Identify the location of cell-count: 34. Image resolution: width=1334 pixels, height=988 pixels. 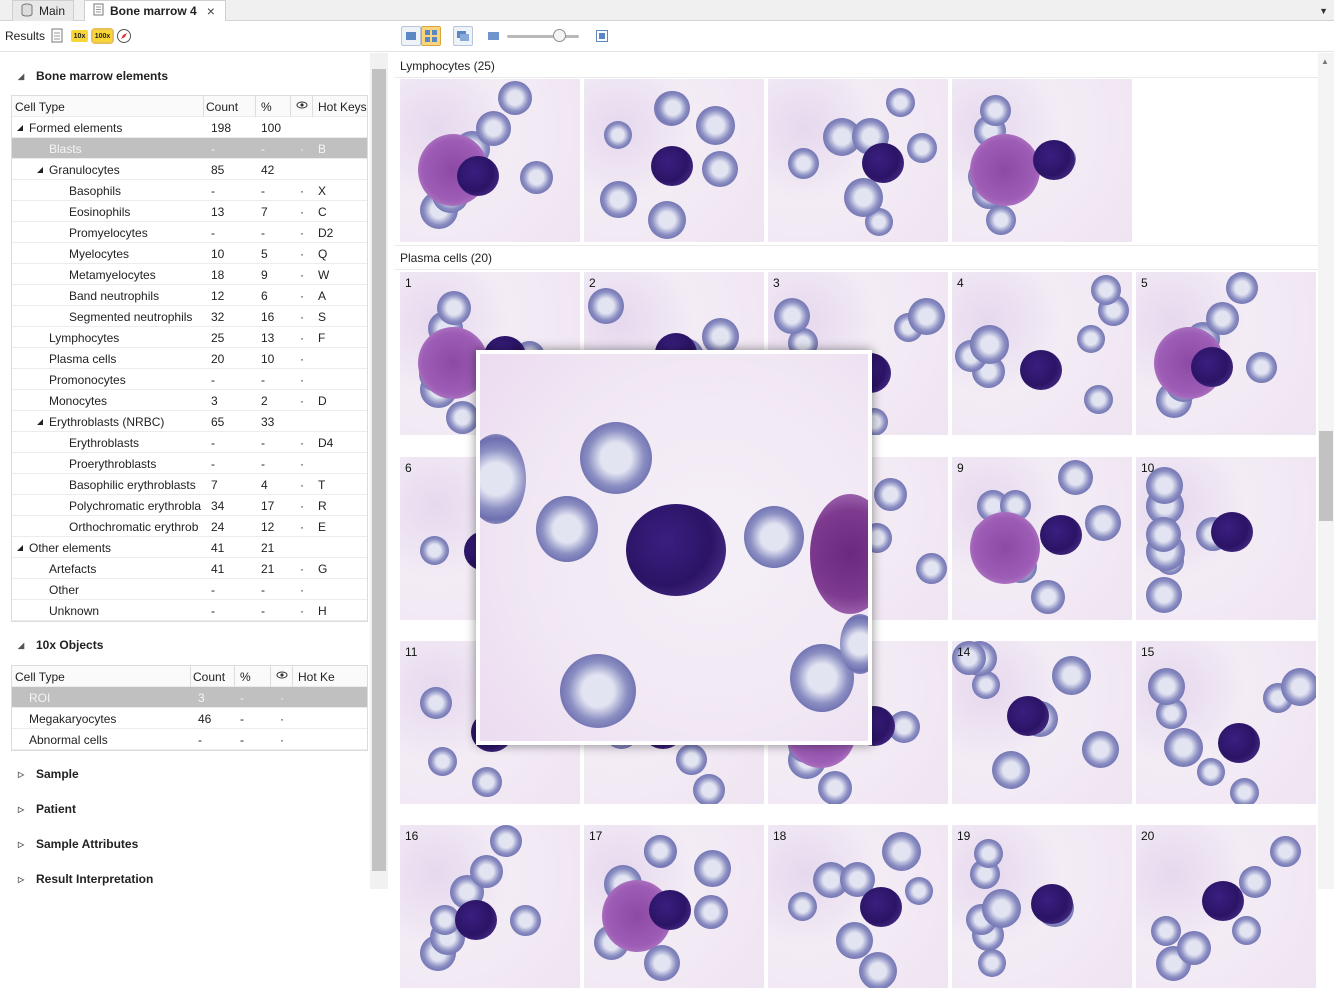
(218, 506).